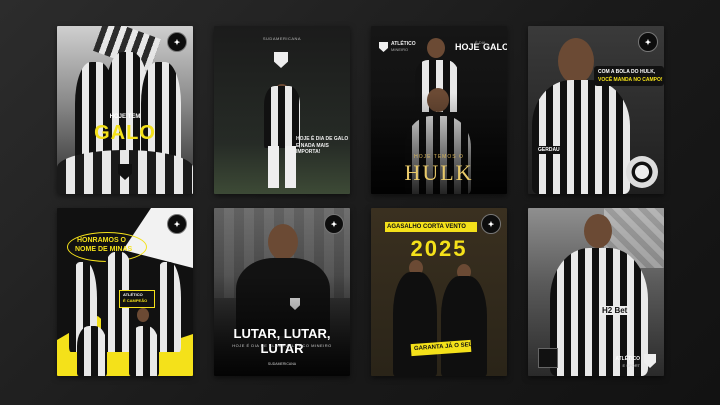 The image size is (720, 405). What do you see at coordinates (312, 149) in the screenshot?
I see `headline-line2: E NADA MAIS IMPORTA!` at bounding box center [312, 149].